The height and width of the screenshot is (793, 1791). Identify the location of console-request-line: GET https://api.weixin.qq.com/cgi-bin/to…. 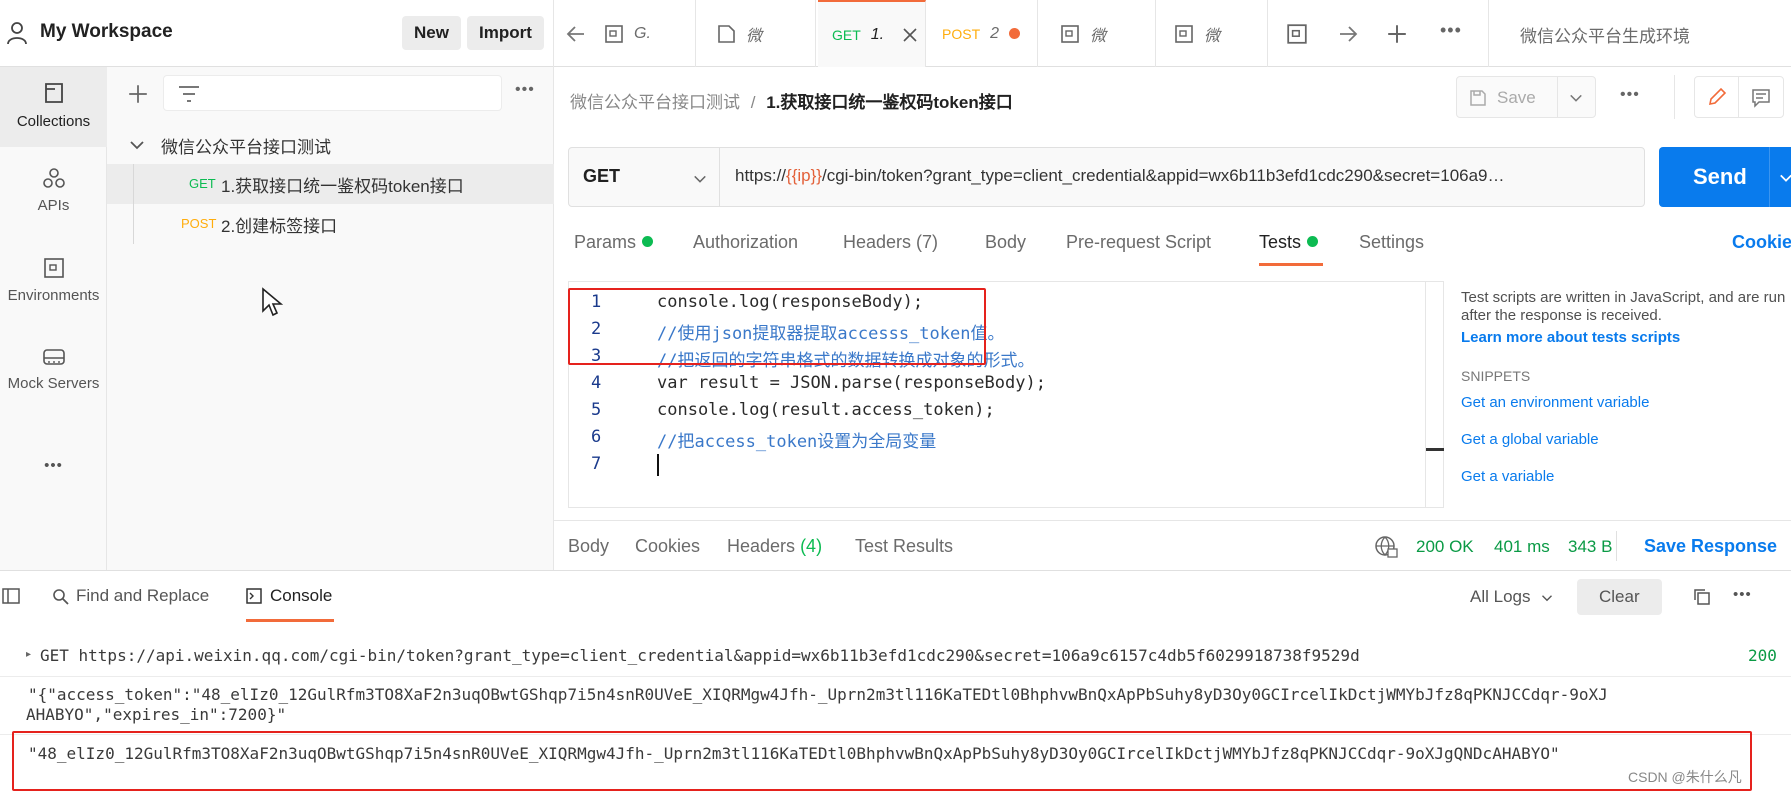
(700, 655).